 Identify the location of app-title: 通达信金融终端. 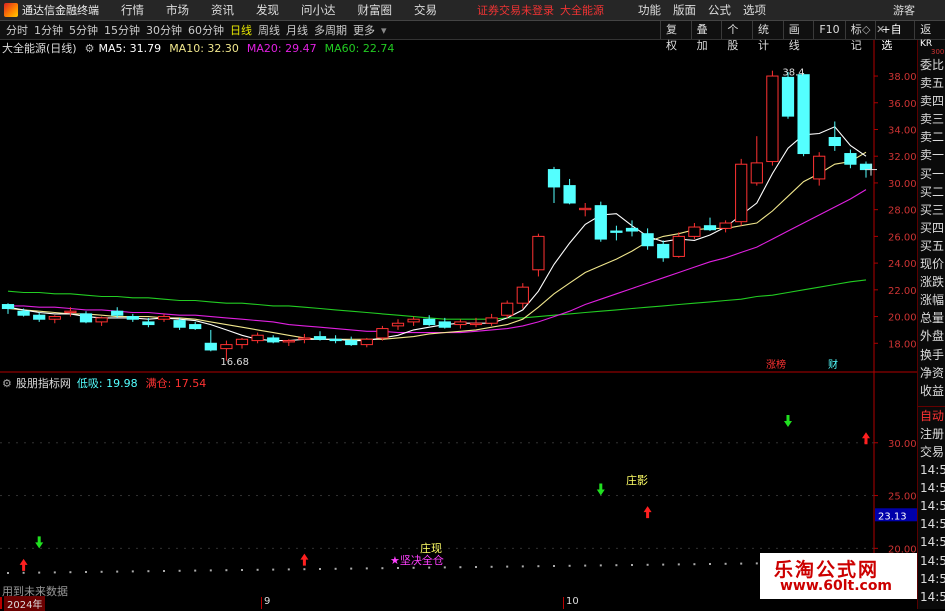
(60, 10).